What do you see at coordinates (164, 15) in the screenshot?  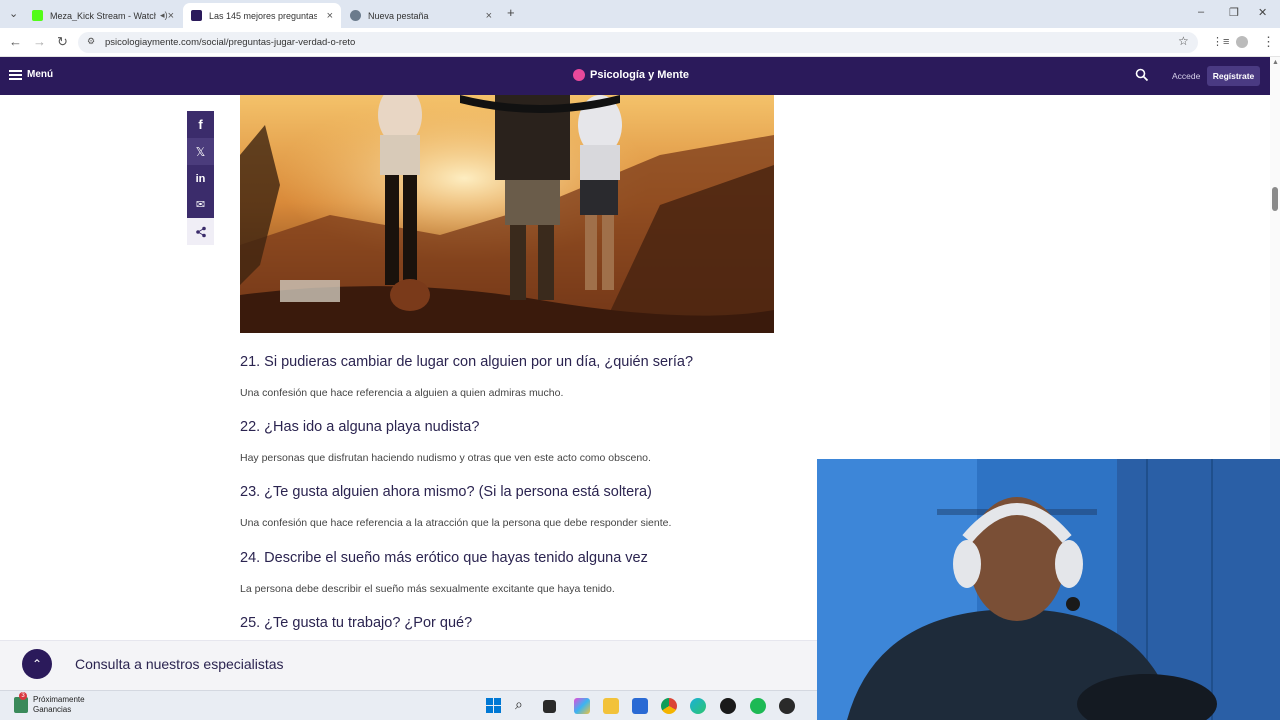 I see `audio-icon: ◂)` at bounding box center [164, 15].